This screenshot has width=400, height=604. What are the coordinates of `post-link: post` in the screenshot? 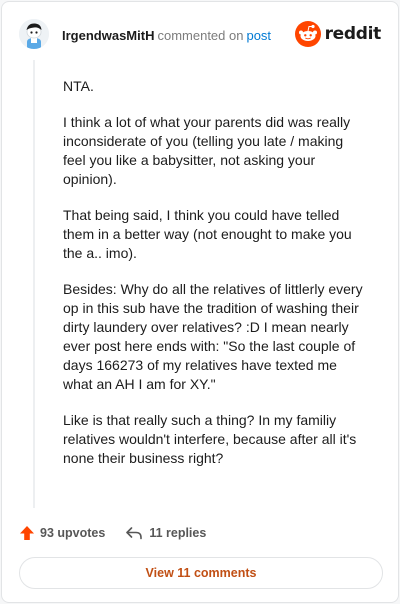 It's located at (258, 35).